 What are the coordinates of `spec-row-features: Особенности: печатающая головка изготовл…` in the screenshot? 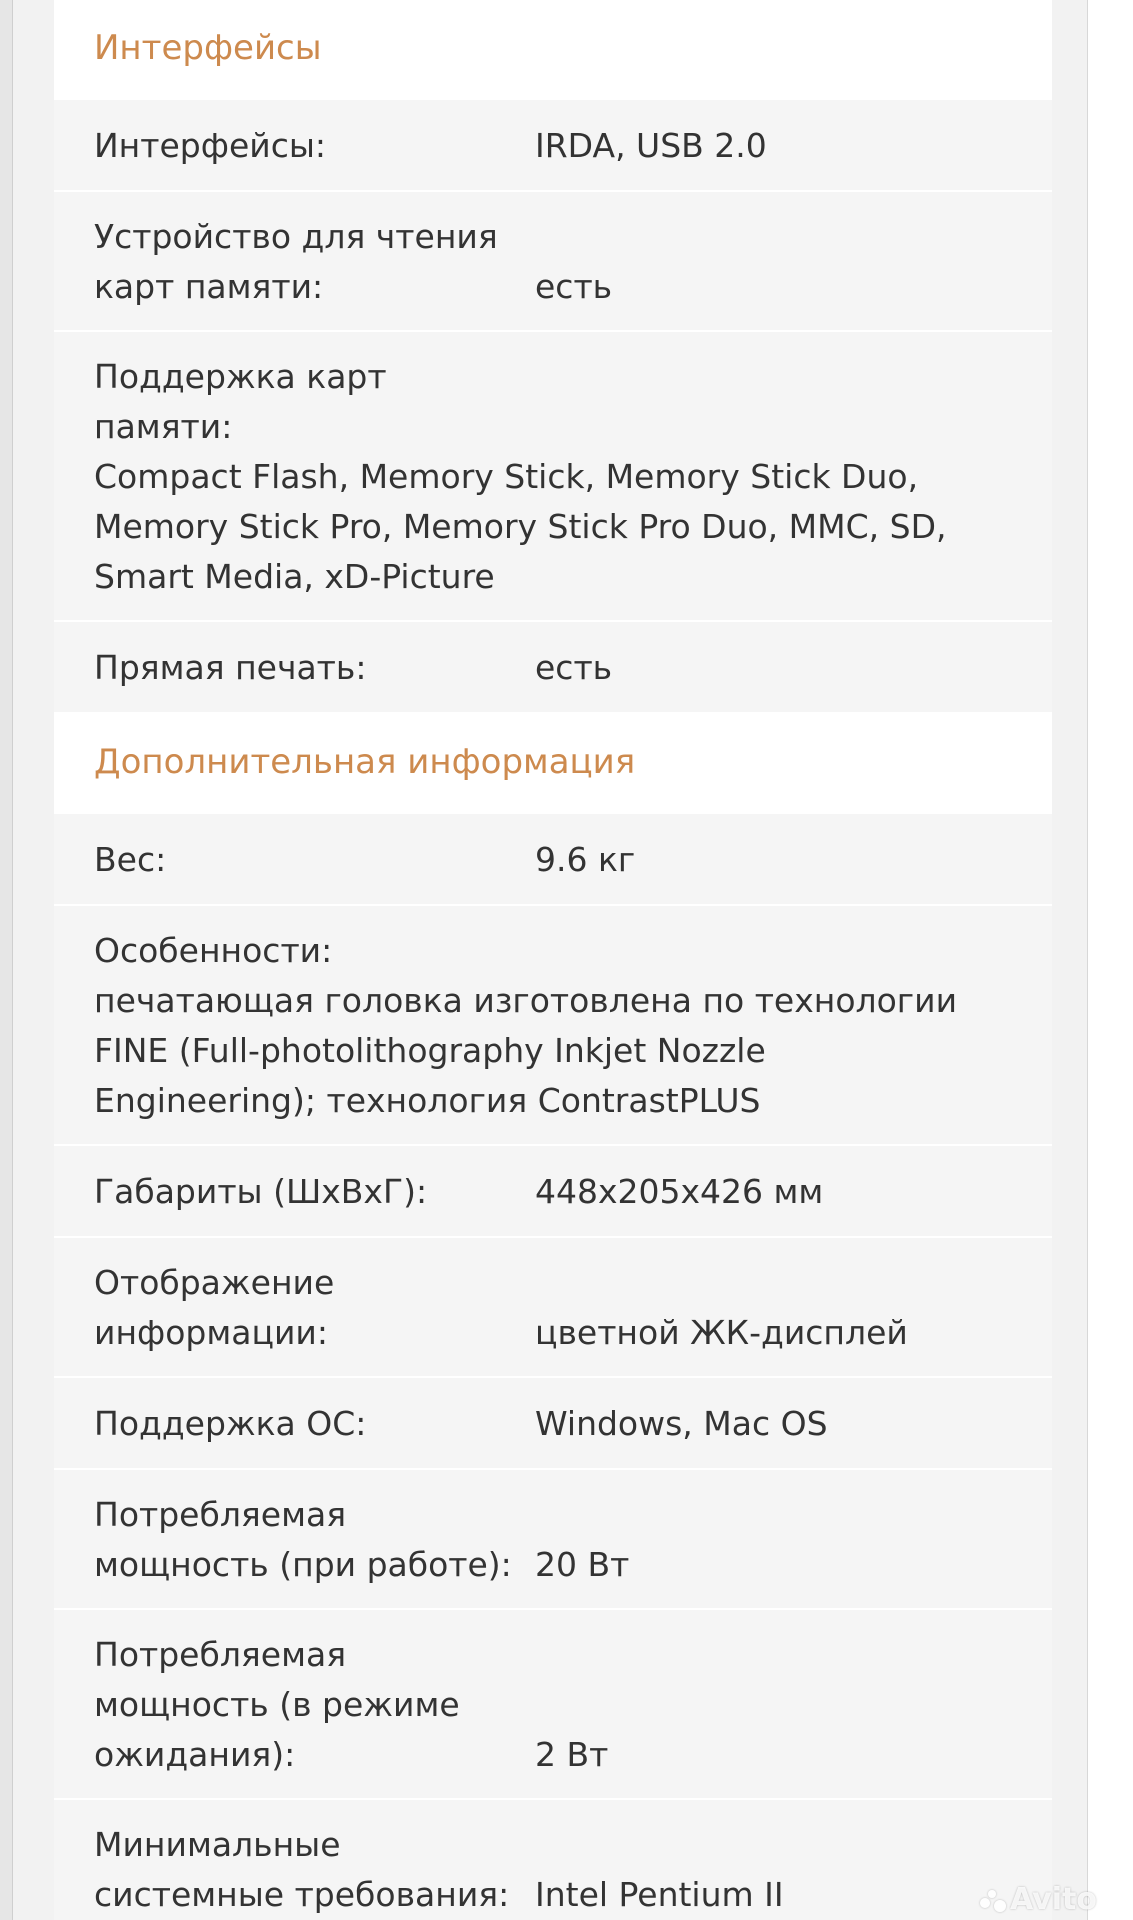 It's located at (553, 1026).